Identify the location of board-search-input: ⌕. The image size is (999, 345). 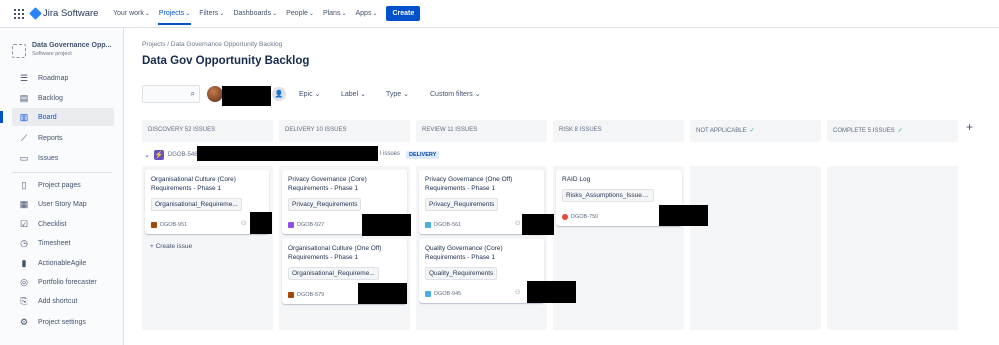
(171, 94).